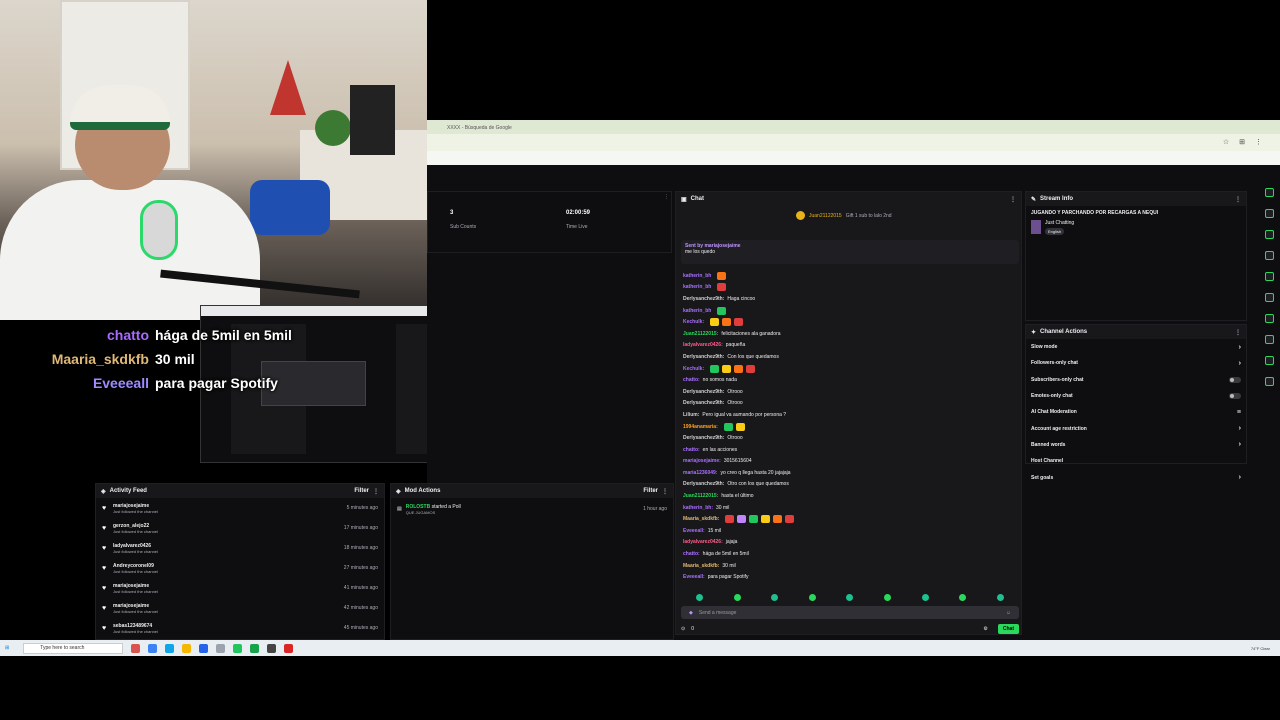  I want to click on mod-action-user: ROLOSTB, so click(418, 507).